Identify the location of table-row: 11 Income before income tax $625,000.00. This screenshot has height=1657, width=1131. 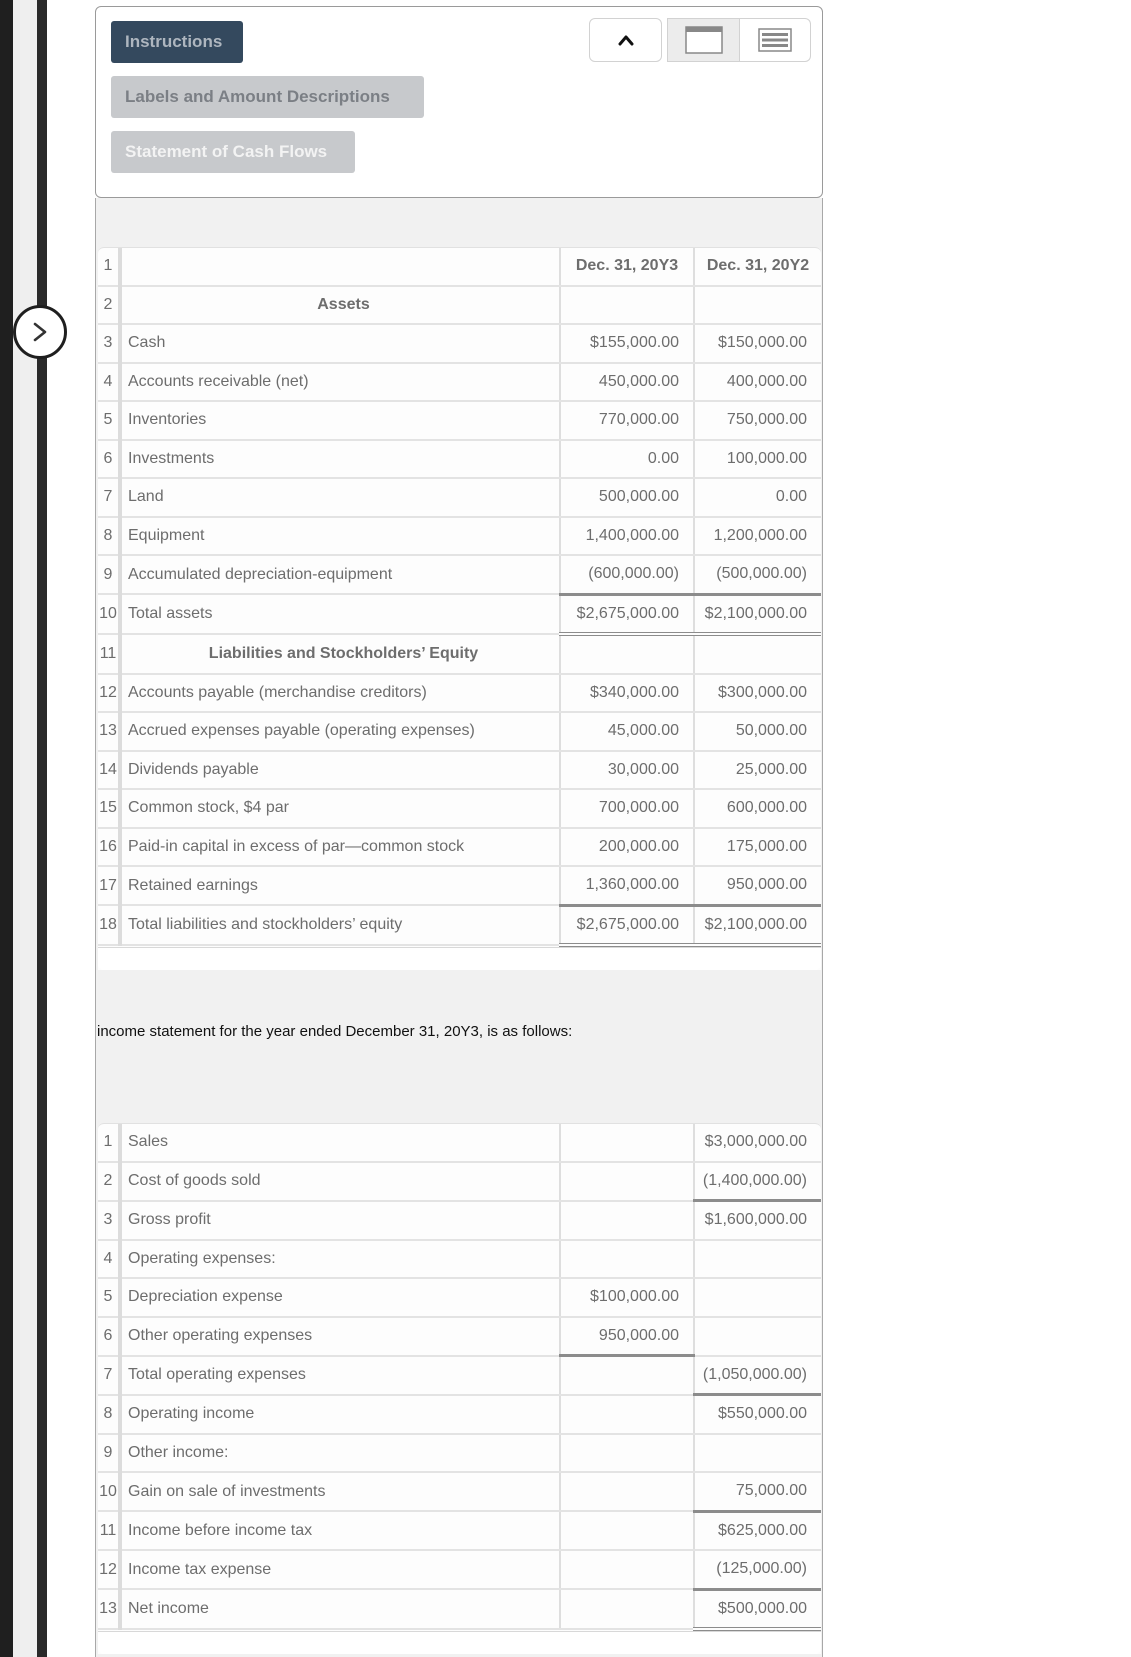
(459, 1531).